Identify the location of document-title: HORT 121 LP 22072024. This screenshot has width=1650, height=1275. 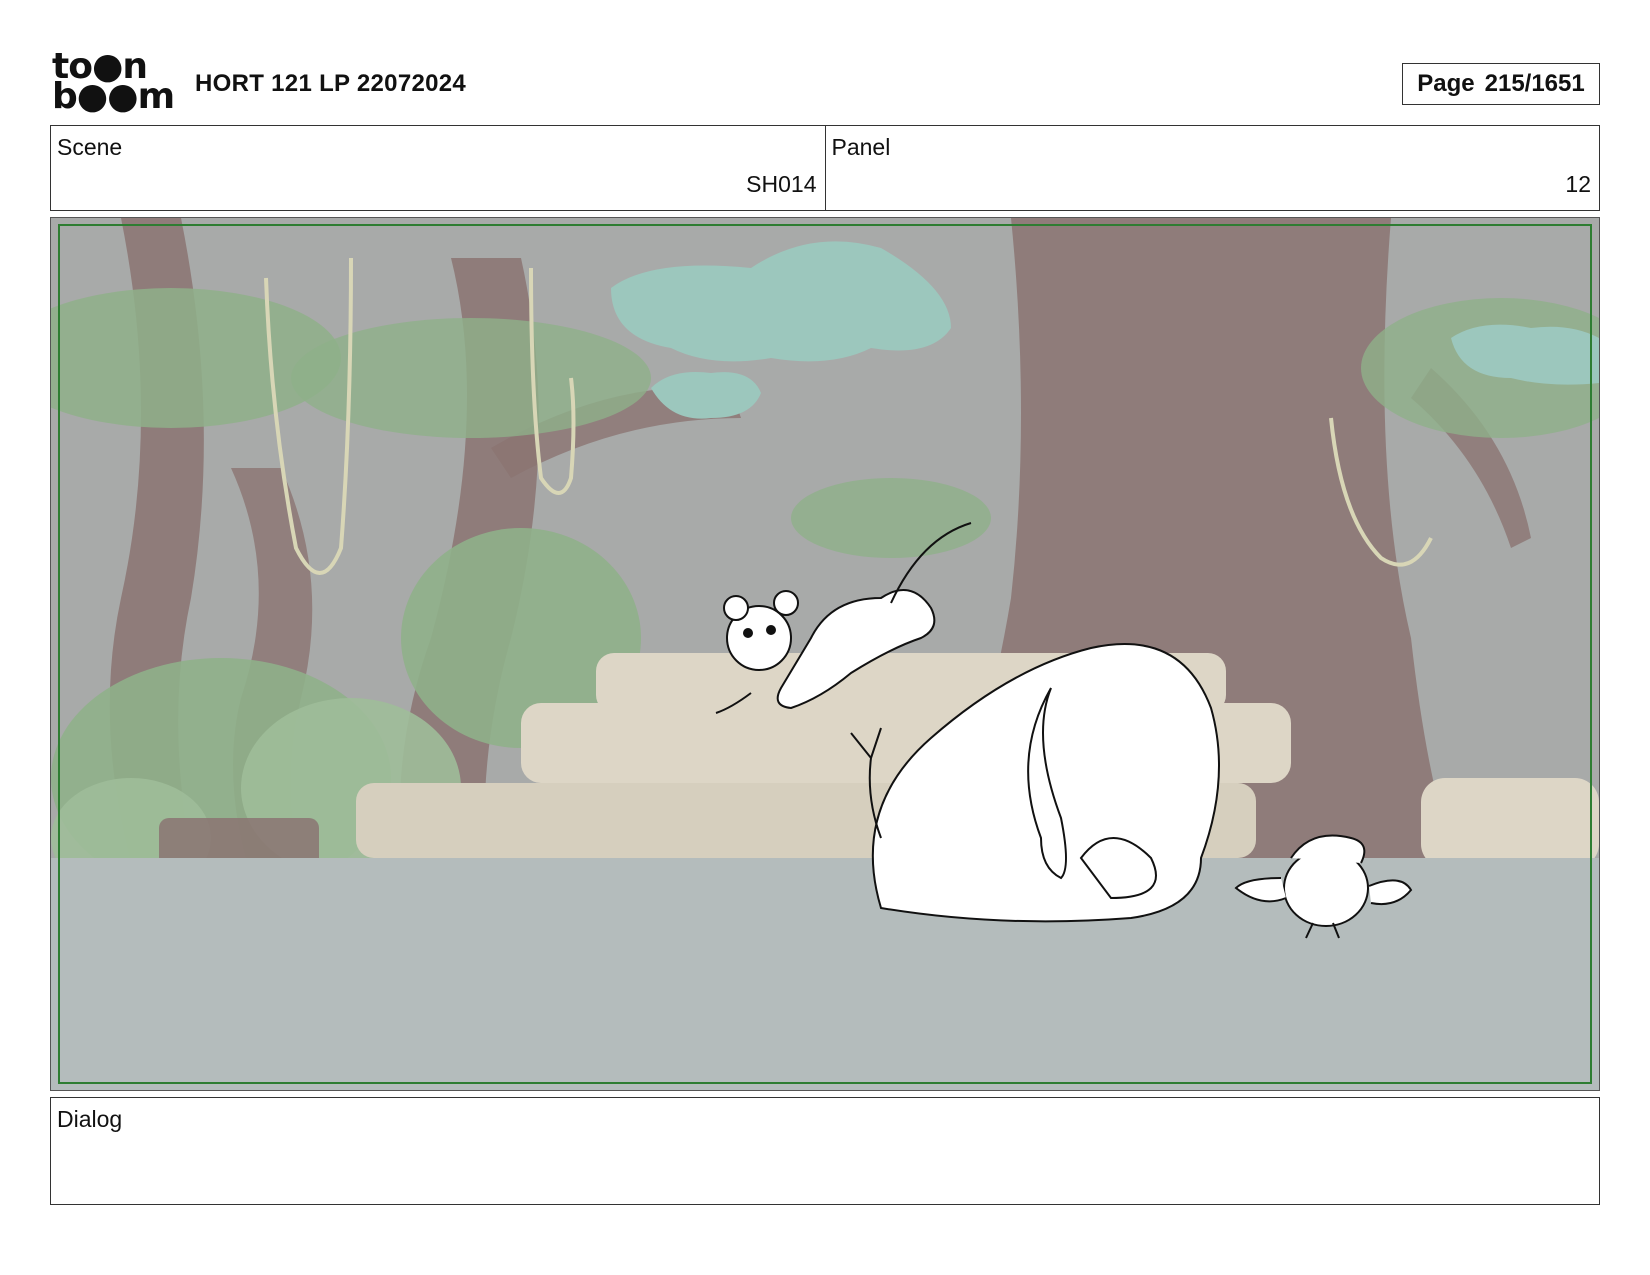
(331, 83).